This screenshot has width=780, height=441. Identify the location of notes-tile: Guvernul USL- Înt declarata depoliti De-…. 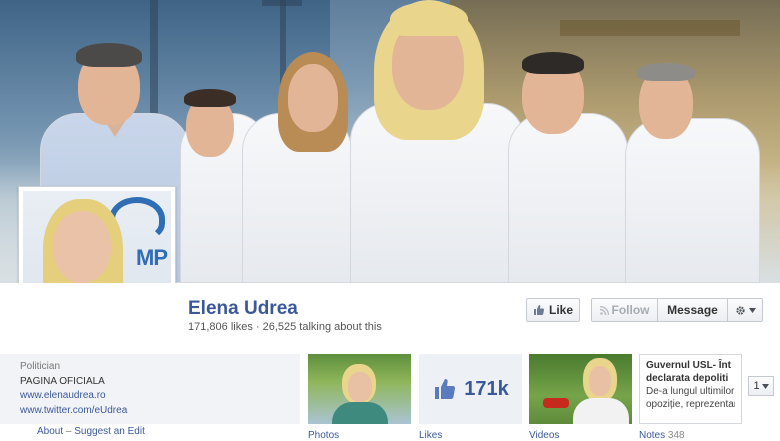
(690, 389).